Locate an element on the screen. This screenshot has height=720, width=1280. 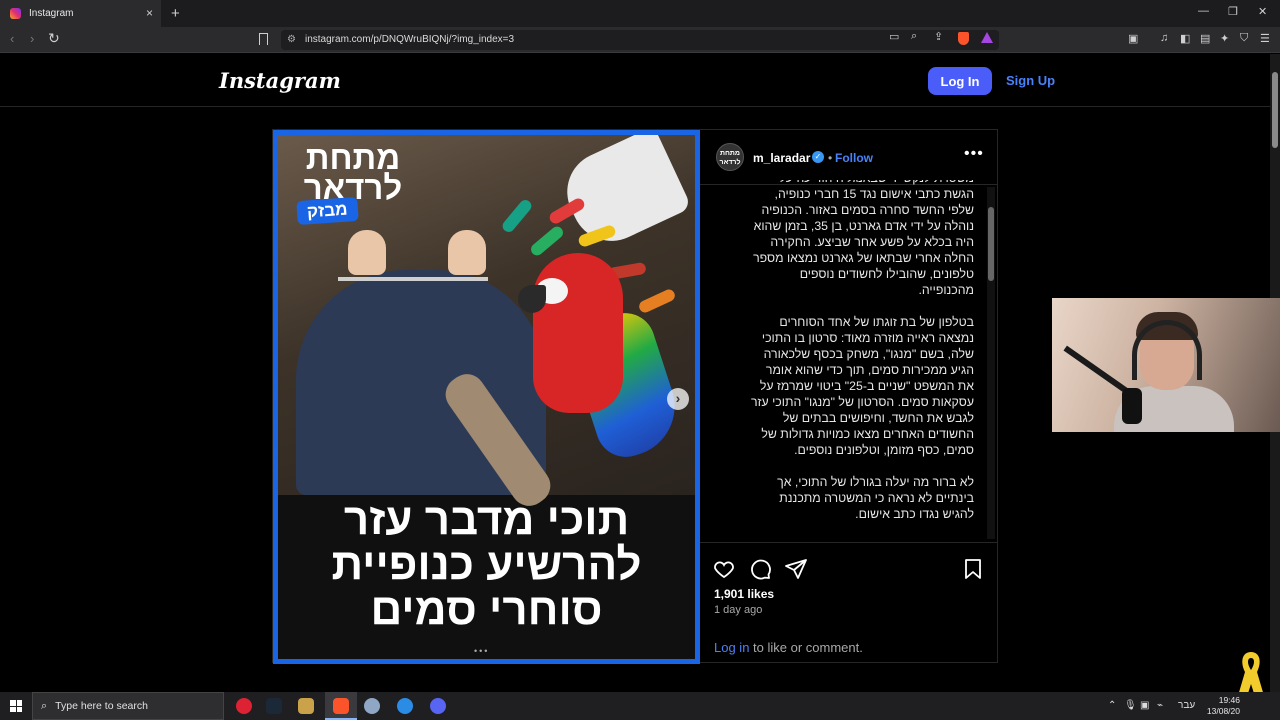
brave-rewards-icon is located at coordinates (987, 37).